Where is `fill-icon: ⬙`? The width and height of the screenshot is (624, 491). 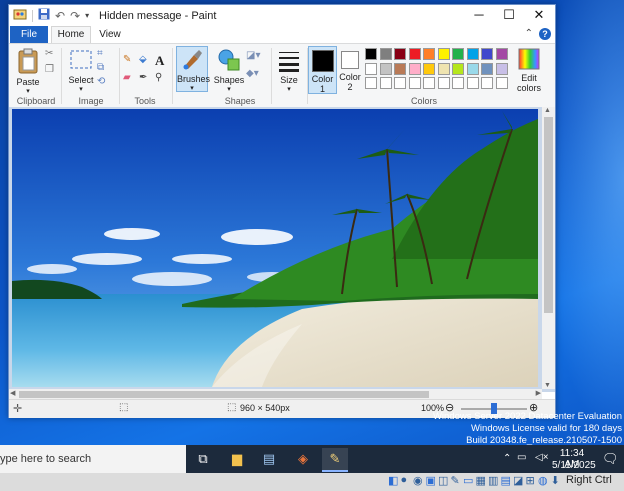
fill-icon: ⬙ is located at coordinates (143, 59).